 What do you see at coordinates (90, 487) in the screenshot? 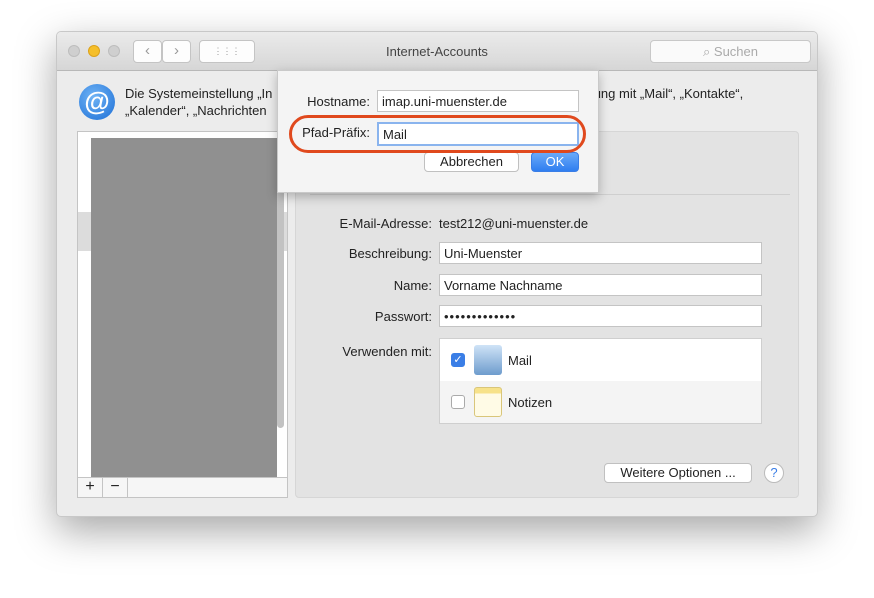
I see `add-account-button: +` at bounding box center [90, 487].